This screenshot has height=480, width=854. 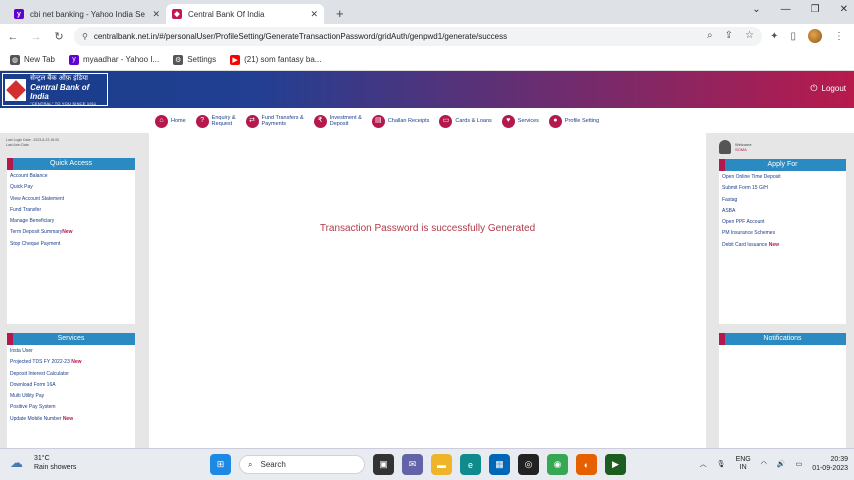 I want to click on tab-title: cbi net banking - Yahoo India Se, so click(x=87, y=14).